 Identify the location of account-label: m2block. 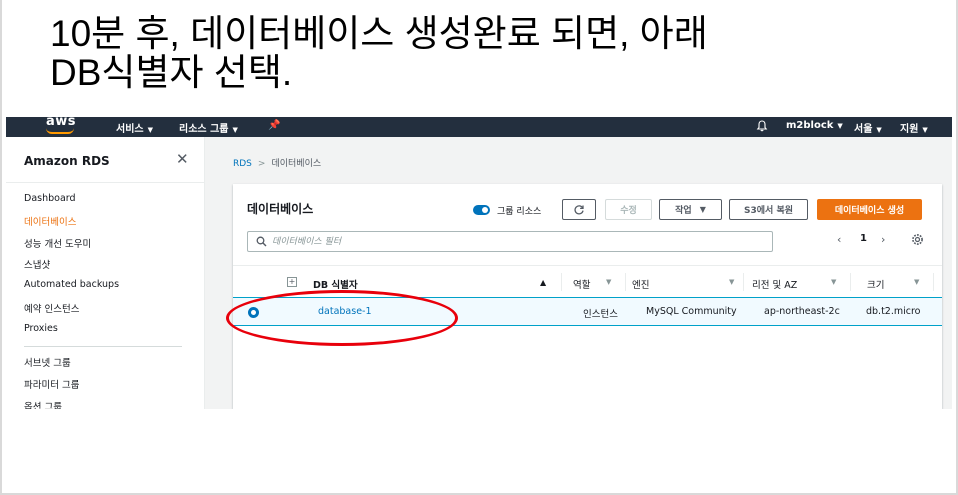
(810, 125).